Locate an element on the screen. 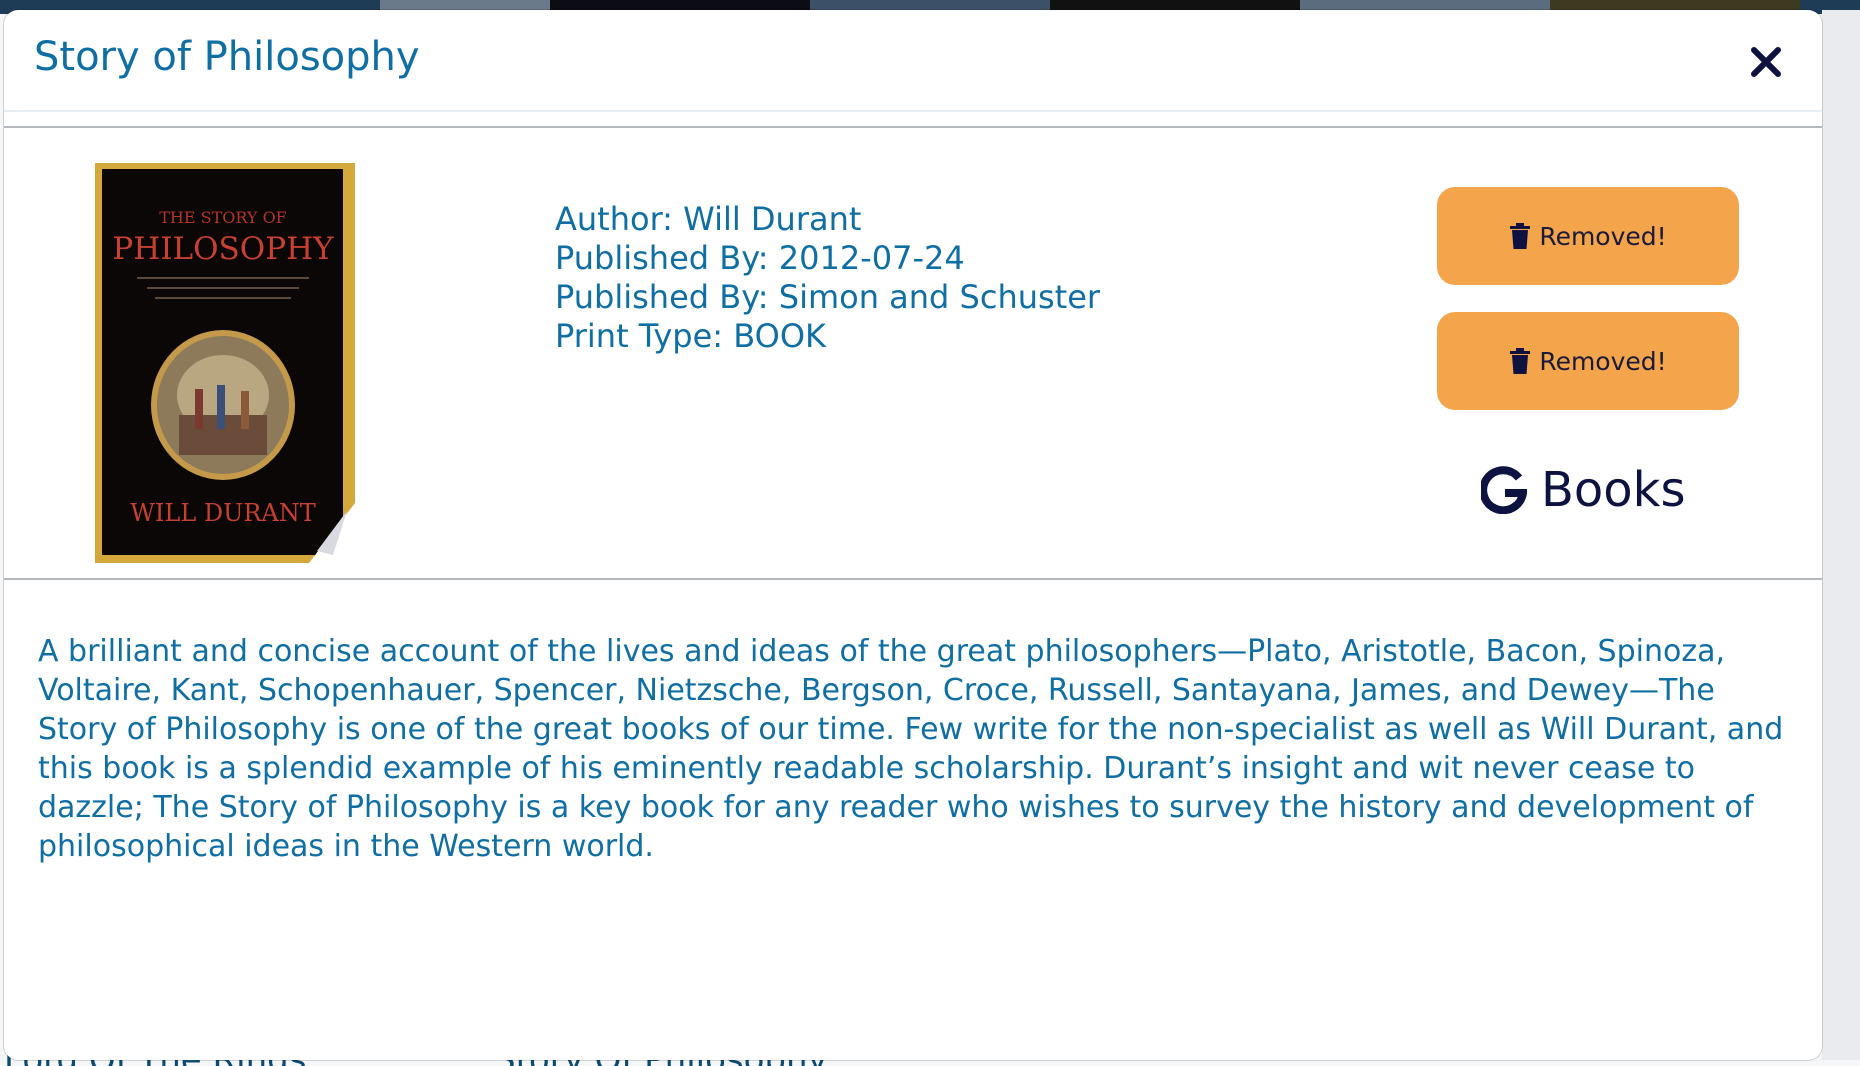 The image size is (1860, 1066). google-g-icon is located at coordinates (1504, 490).